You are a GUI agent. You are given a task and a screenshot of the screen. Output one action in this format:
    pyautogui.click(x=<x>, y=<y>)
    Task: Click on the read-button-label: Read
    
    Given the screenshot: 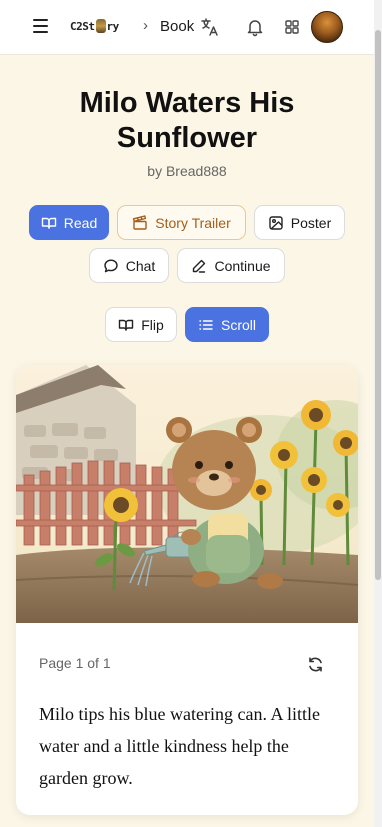 What is the action you would take?
    pyautogui.click(x=80, y=222)
    